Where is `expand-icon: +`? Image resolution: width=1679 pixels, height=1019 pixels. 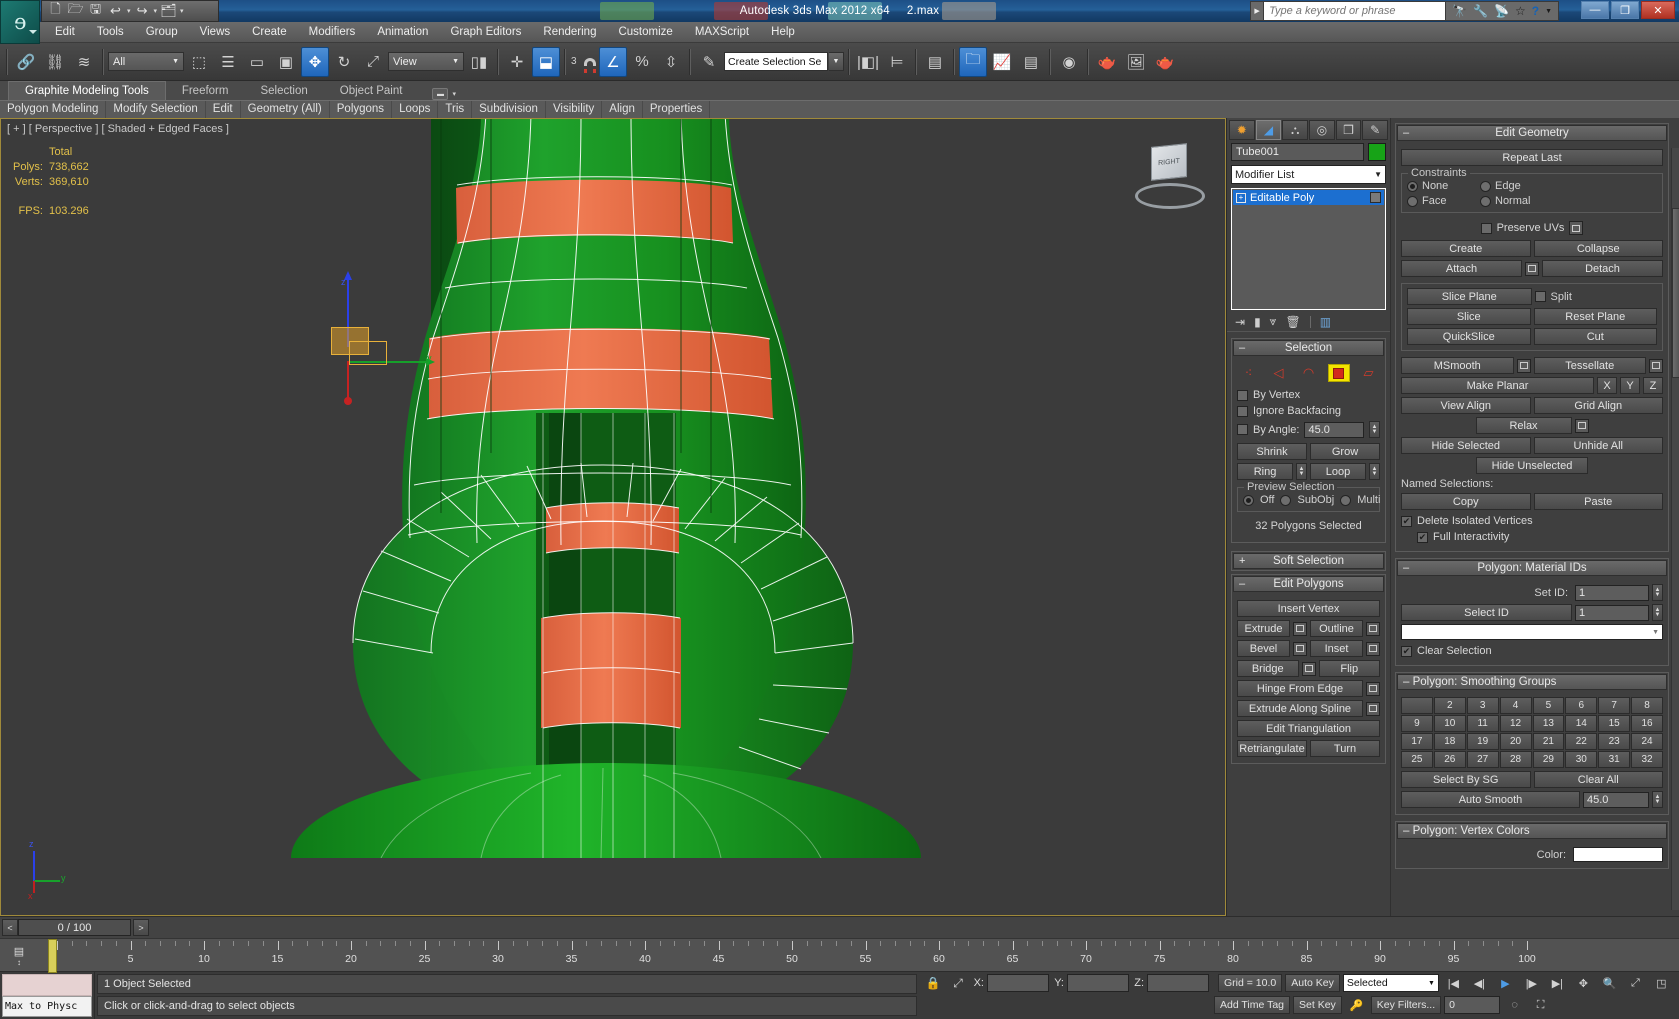
expand-icon: + is located at coordinates (1241, 197).